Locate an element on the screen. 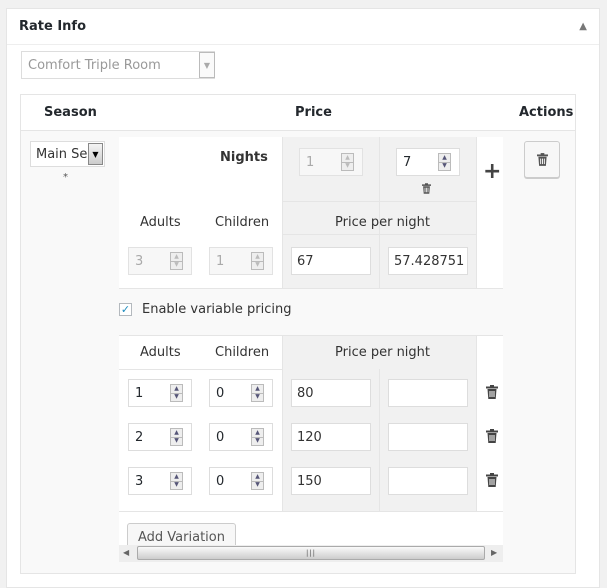 The image size is (607, 588). base-price-input: 67 is located at coordinates (331, 261).